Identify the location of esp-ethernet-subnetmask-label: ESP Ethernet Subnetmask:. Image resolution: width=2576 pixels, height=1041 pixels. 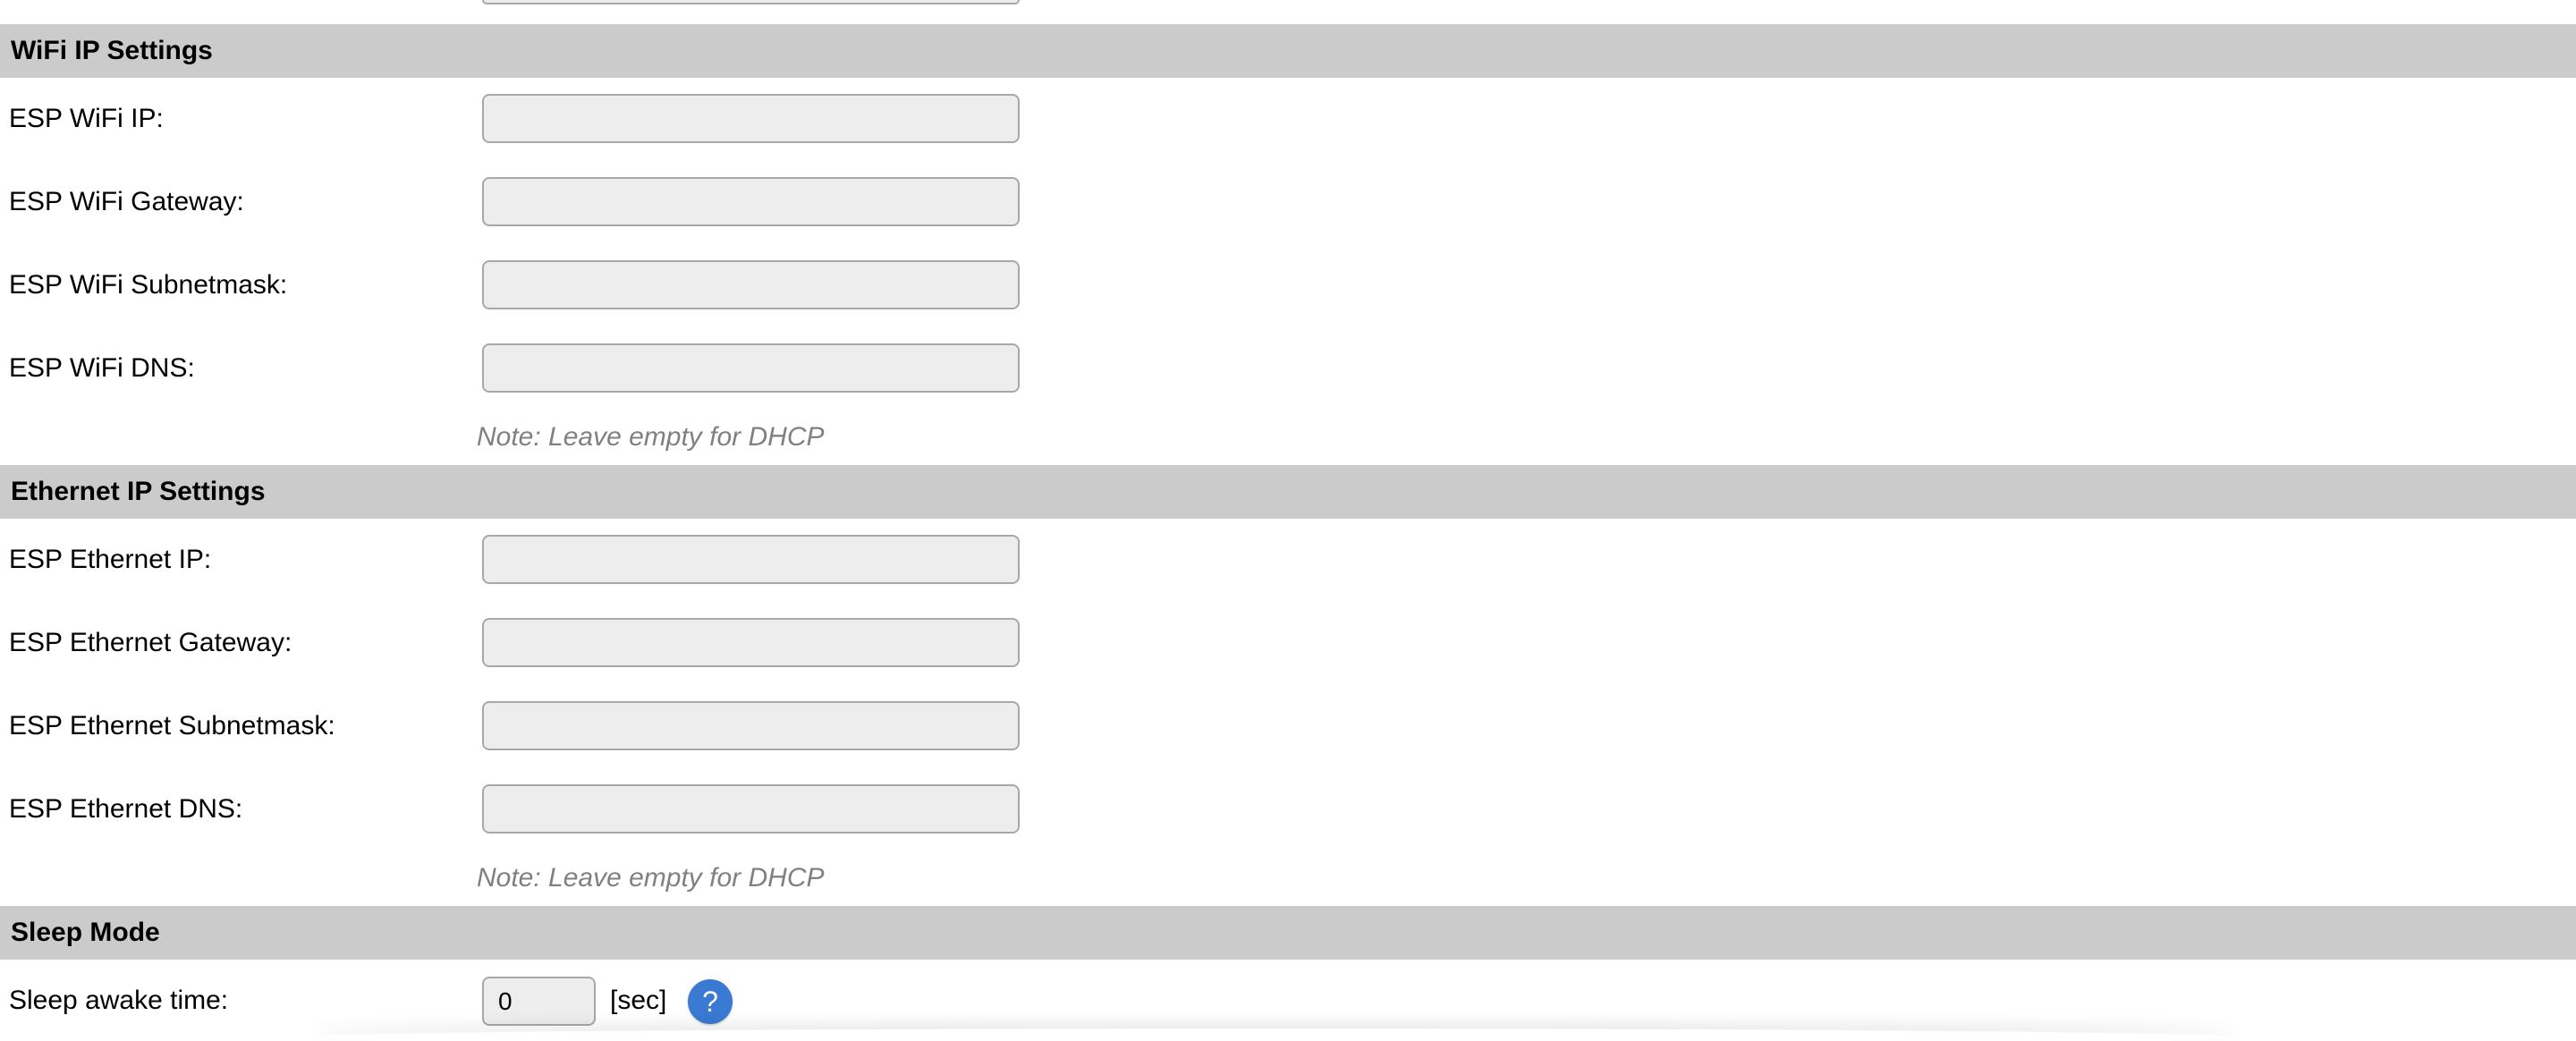
(172, 726).